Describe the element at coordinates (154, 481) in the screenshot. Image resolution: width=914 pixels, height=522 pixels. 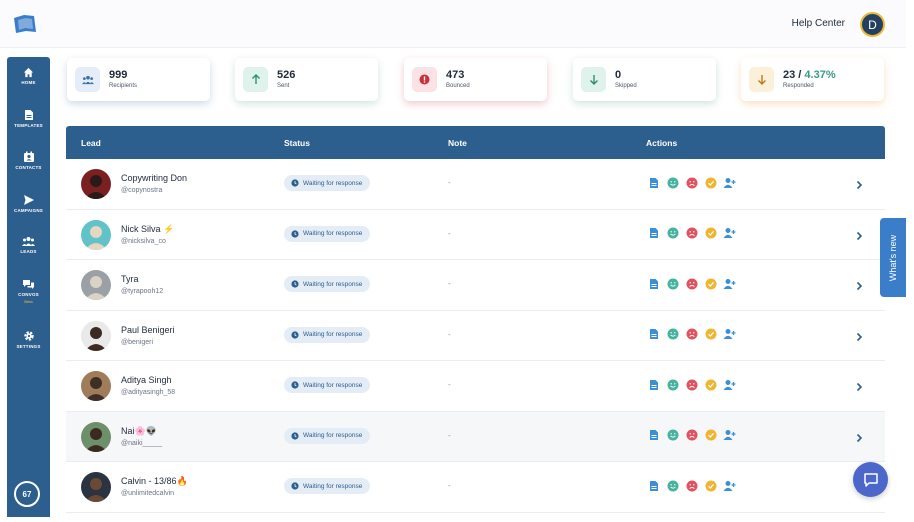
I see `lead-name: Calvin - 13/86🔥` at that location.